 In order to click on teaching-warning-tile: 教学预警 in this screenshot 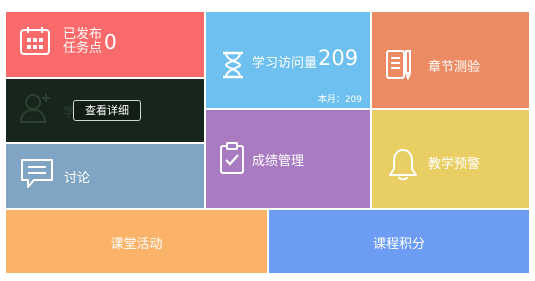, I will do `click(450, 159)`.